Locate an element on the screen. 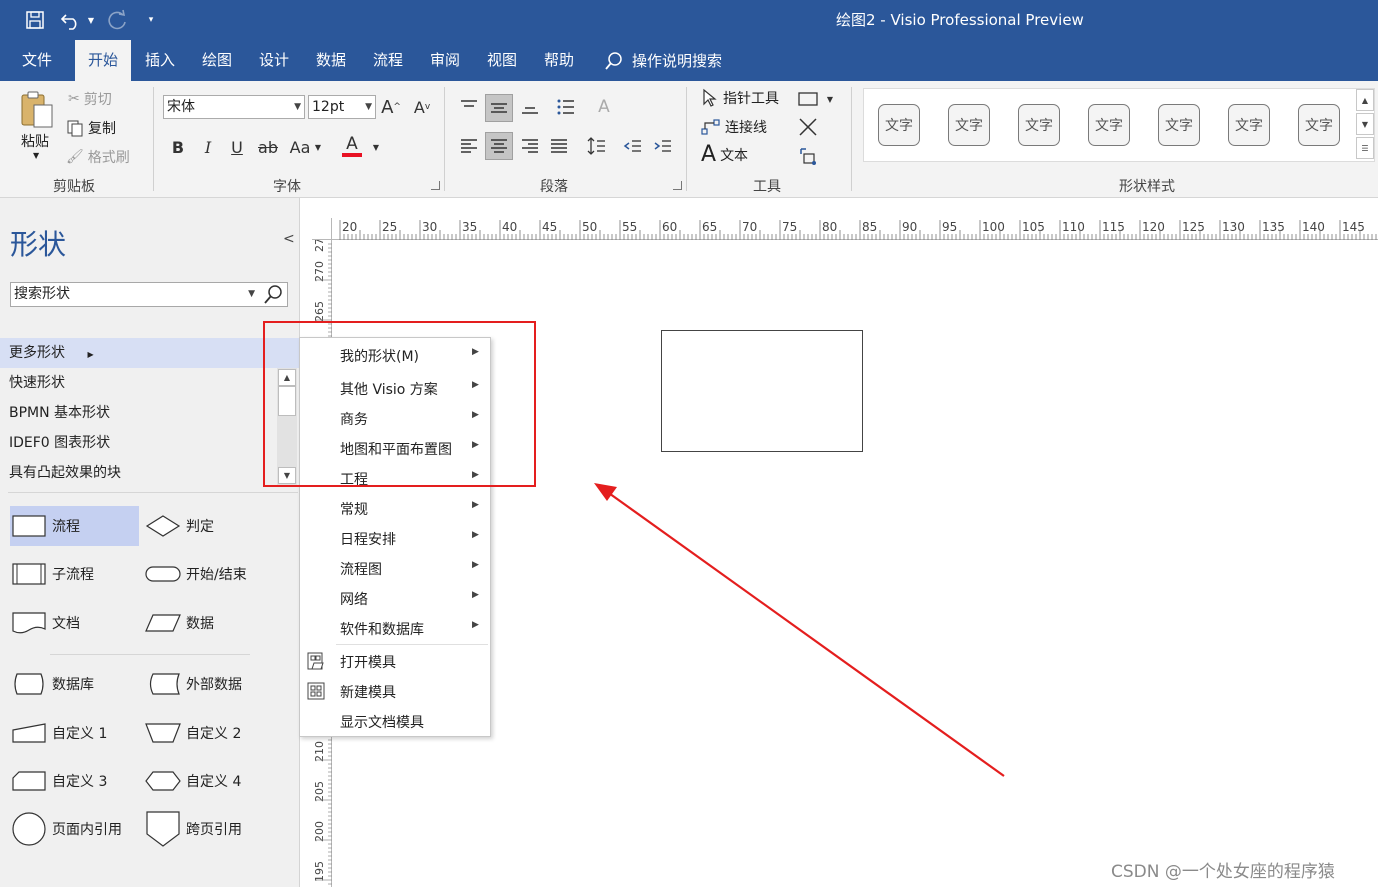  tab-process: 流程 is located at coordinates (388, 60).